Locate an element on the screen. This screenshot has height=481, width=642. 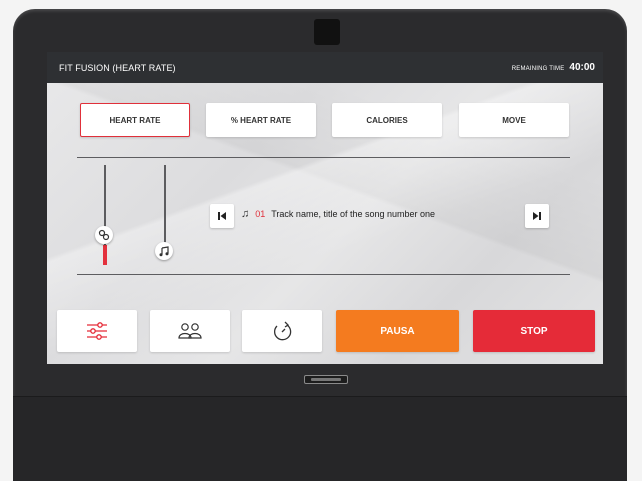
group-button is located at coordinates (190, 331).